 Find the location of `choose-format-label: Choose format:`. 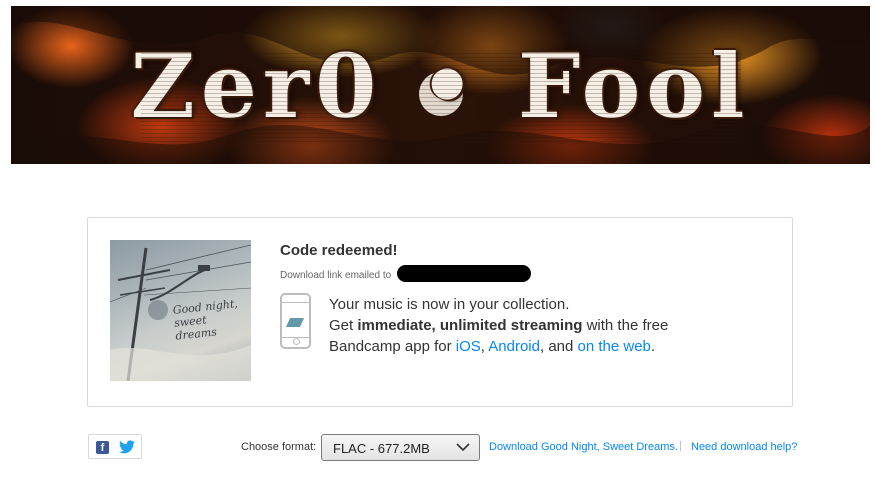

choose-format-label: Choose format: is located at coordinates (279, 447).